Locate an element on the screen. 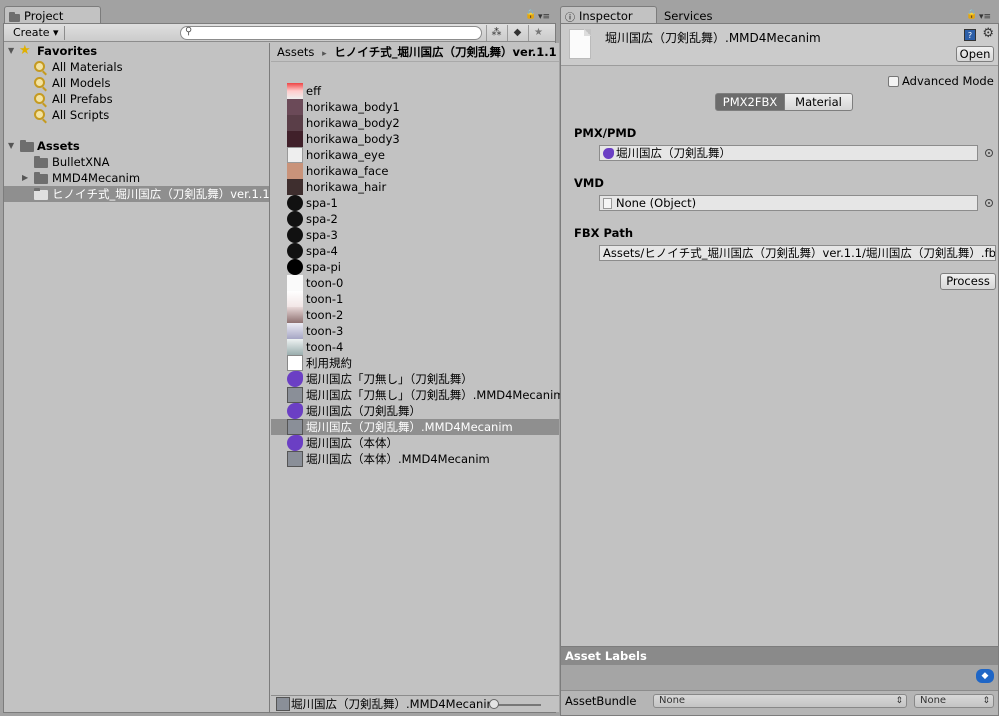 This screenshot has width=999, height=716. file-item: toon-3 is located at coordinates (415, 331).